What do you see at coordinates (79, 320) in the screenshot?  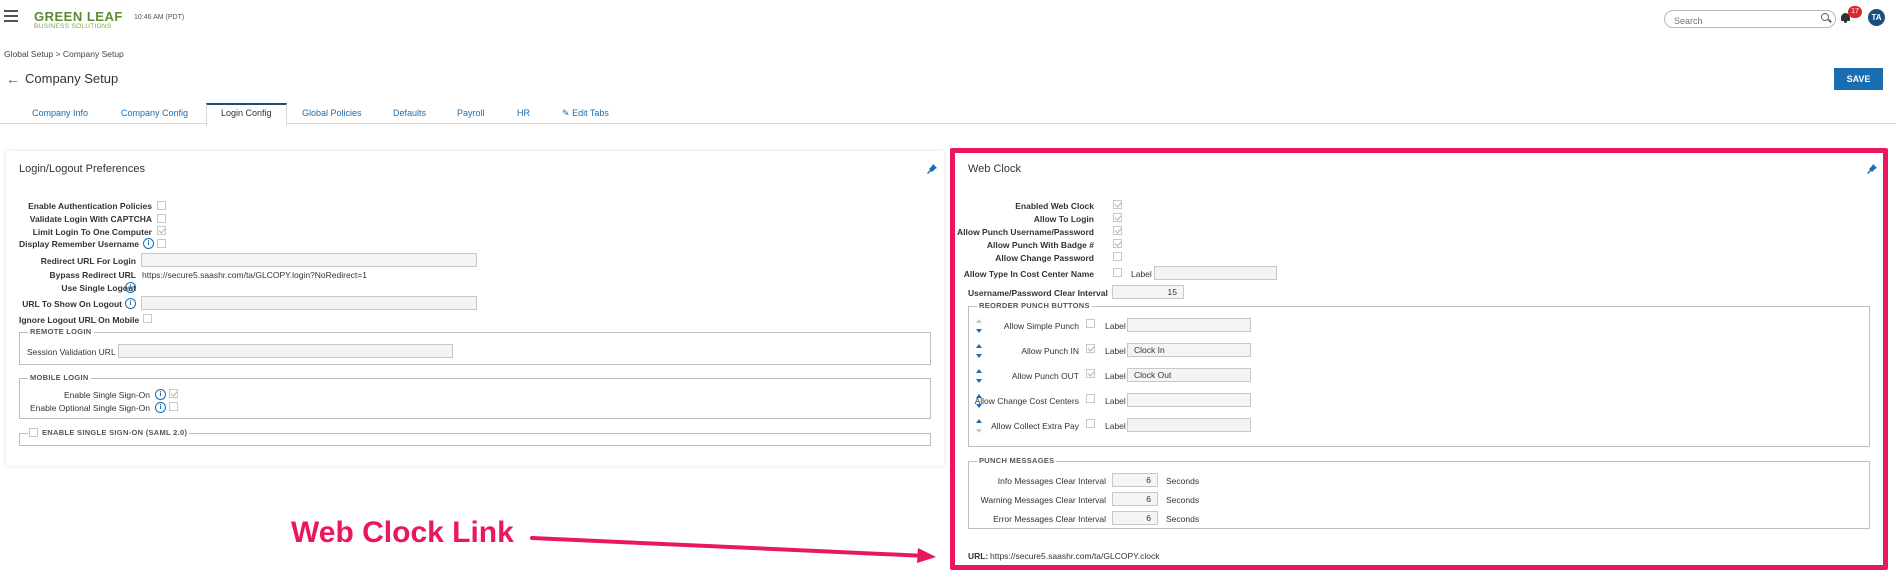 I see `ignore-logout-mobile-label: Ignore Logout URL On Mobile` at bounding box center [79, 320].